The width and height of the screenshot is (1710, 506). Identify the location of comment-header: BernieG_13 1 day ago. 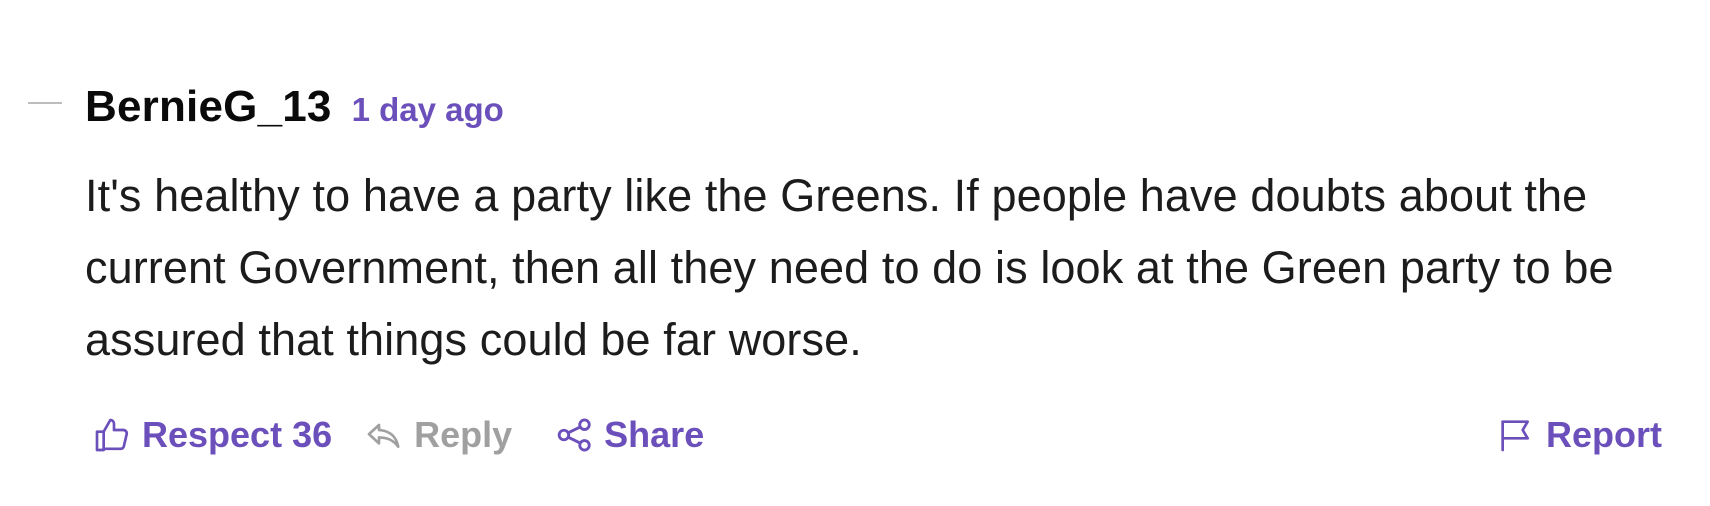
(294, 107).